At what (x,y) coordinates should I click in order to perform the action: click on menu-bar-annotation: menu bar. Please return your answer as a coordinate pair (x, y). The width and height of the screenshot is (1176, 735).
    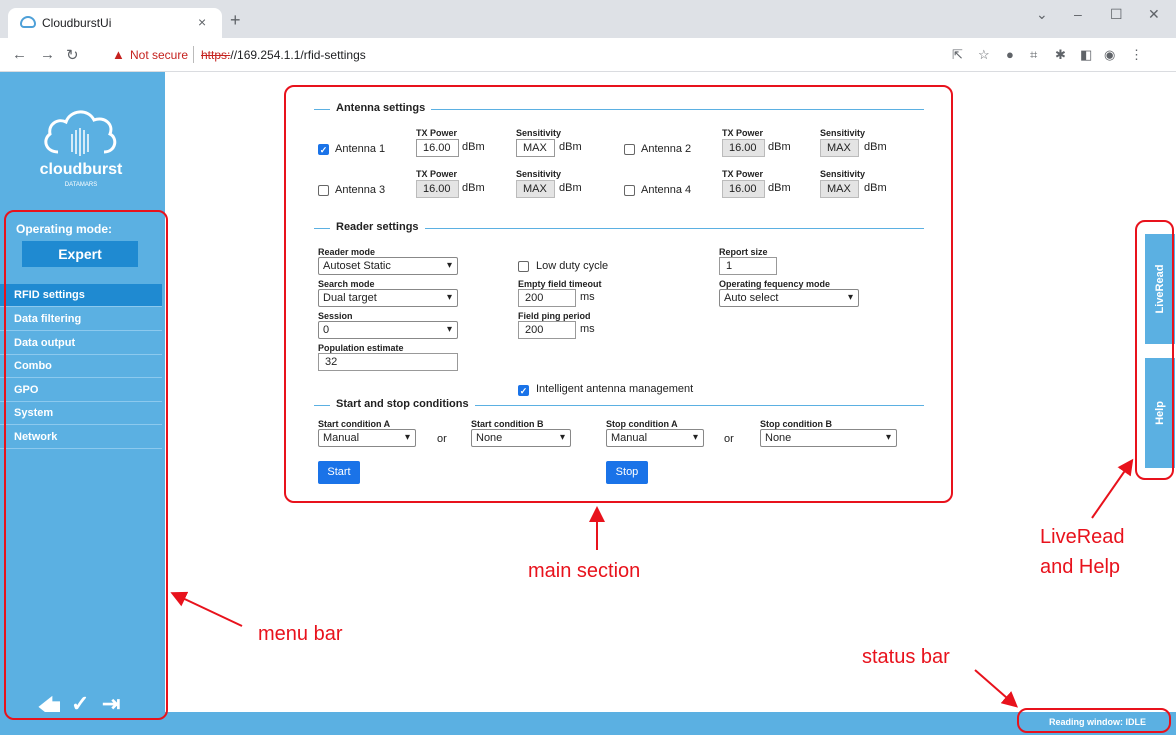
    Looking at the image, I should click on (300, 634).